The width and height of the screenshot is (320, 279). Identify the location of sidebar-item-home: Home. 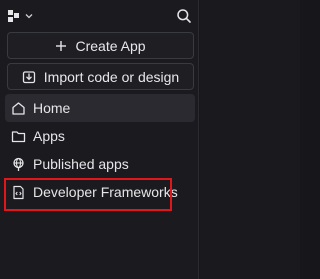
(100, 108).